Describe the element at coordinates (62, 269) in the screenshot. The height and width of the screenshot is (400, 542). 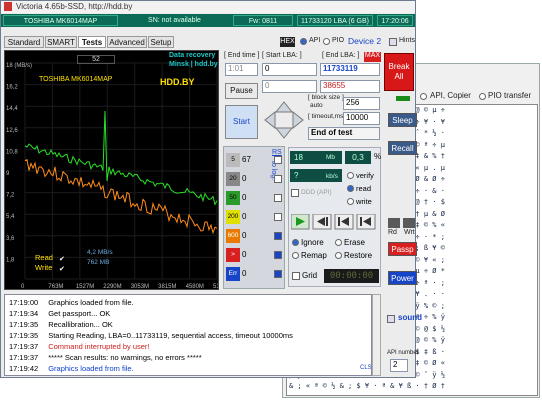
I see `write-check-icon: ✔` at that location.